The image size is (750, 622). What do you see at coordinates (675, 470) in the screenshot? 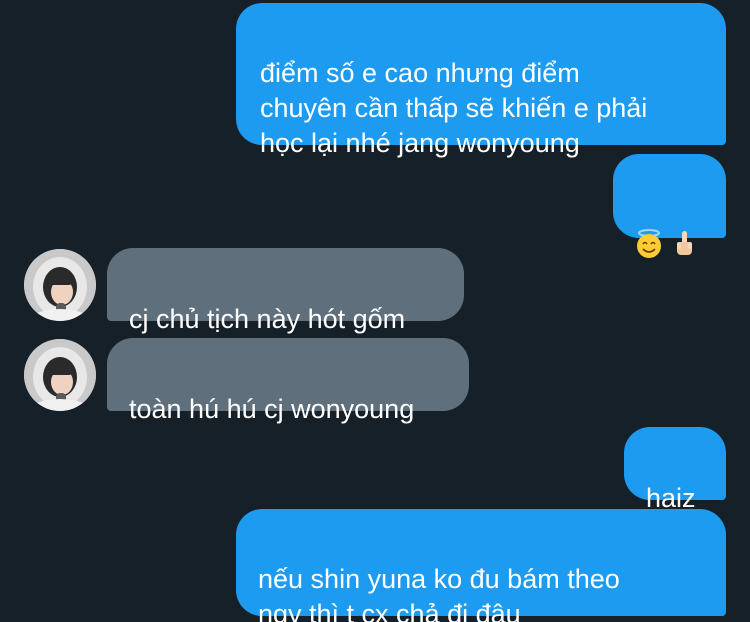
I see `sent-message: haiz` at bounding box center [675, 470].